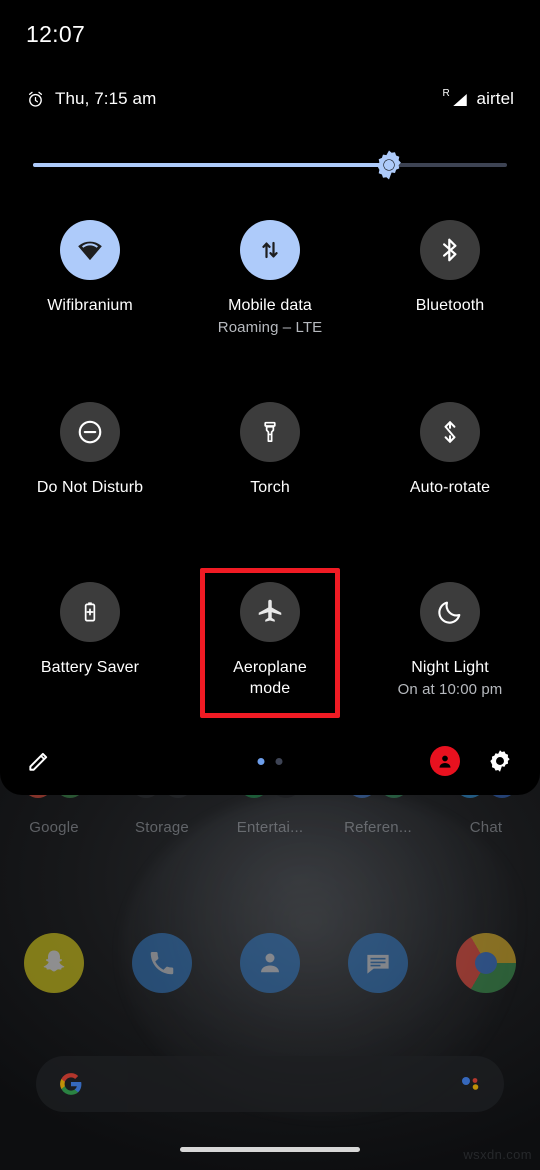 This screenshot has height=1170, width=540. I want to click on tile-torch: Torch, so click(270, 488).